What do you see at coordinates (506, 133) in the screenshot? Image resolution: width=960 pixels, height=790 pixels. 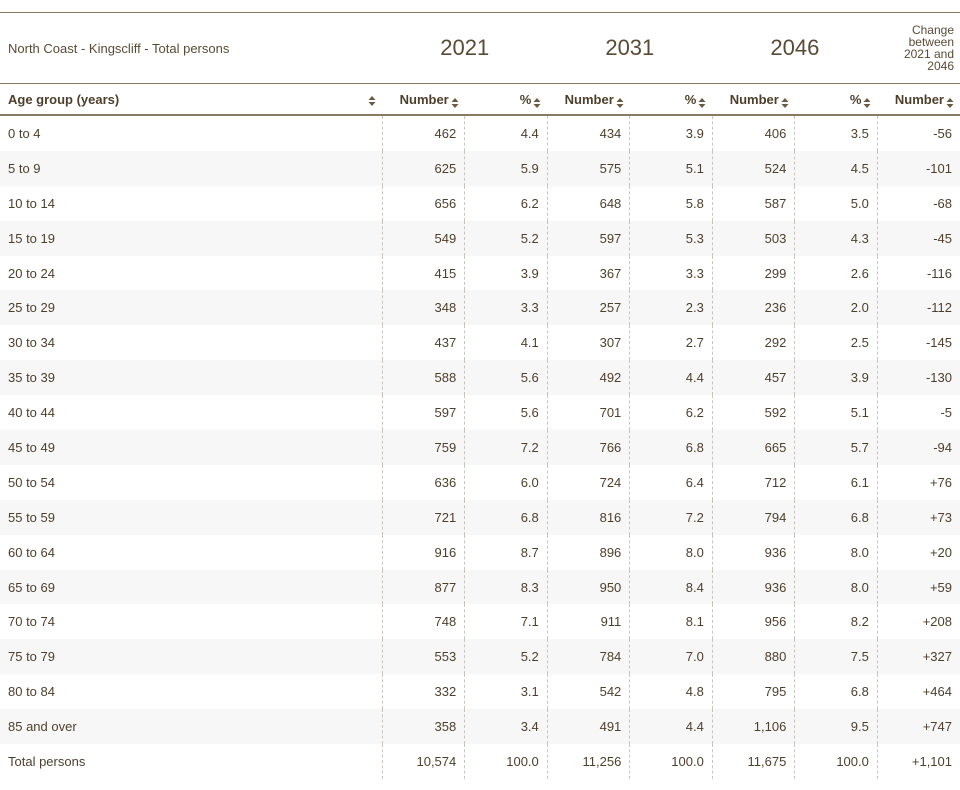 I see `percent-2021-cell: 4.4` at bounding box center [506, 133].